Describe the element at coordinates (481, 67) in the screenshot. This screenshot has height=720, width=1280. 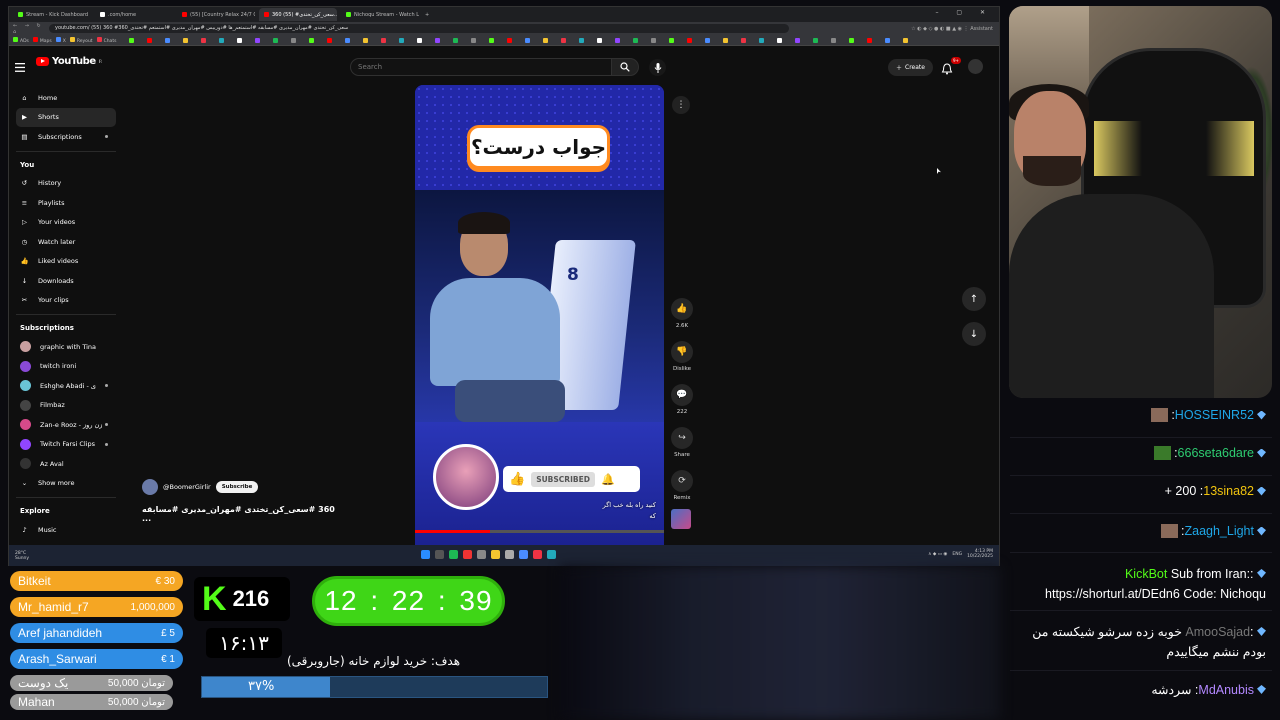
I see `search-input: Search` at that location.